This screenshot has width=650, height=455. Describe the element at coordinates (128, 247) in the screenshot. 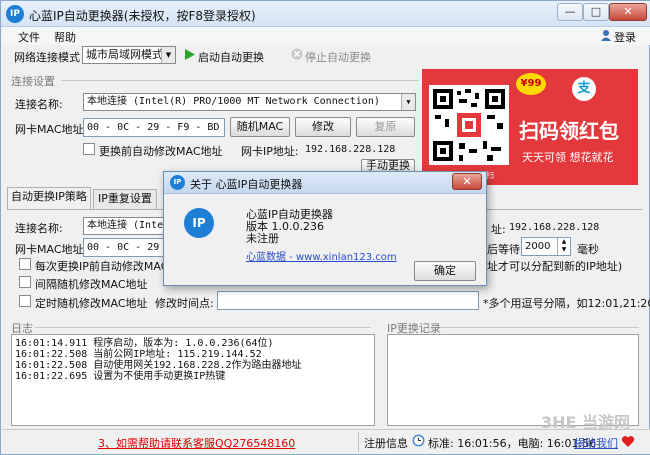

I see `strategy-mac-input: 00 - 0C - 29 - F9` at that location.